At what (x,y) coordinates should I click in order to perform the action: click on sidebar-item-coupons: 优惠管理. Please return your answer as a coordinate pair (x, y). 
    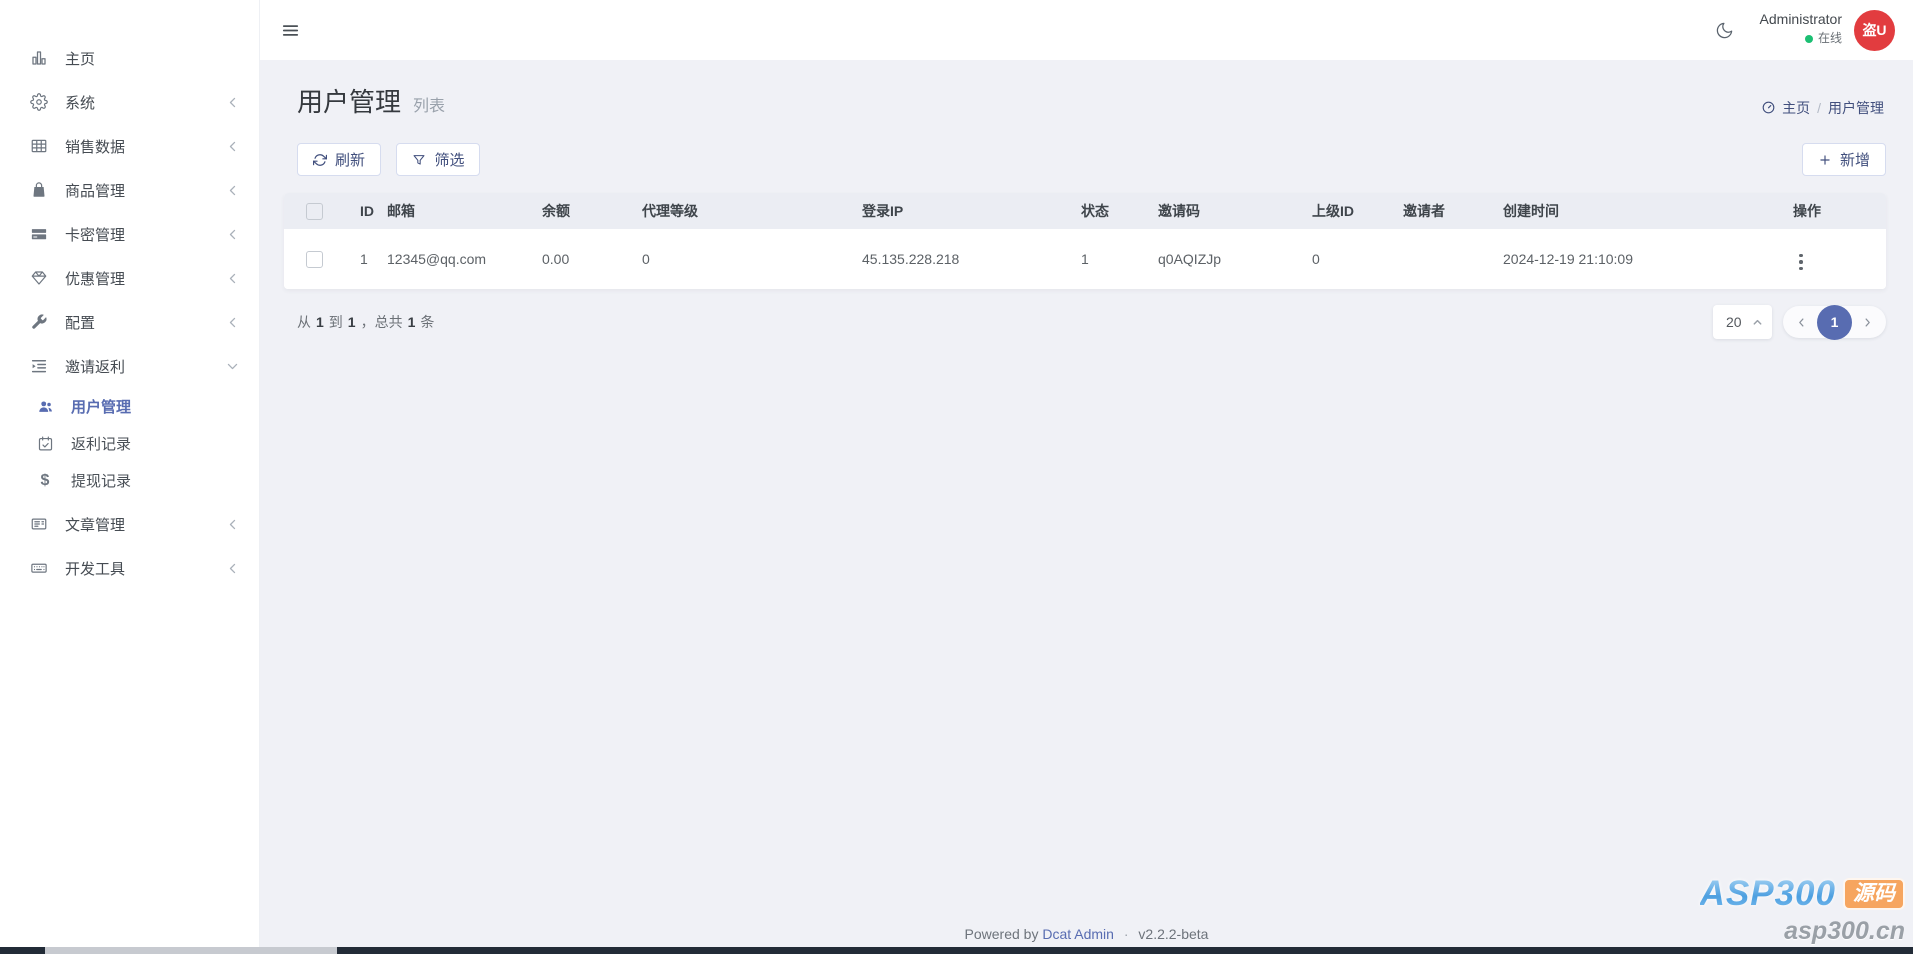
    Looking at the image, I should click on (129, 278).